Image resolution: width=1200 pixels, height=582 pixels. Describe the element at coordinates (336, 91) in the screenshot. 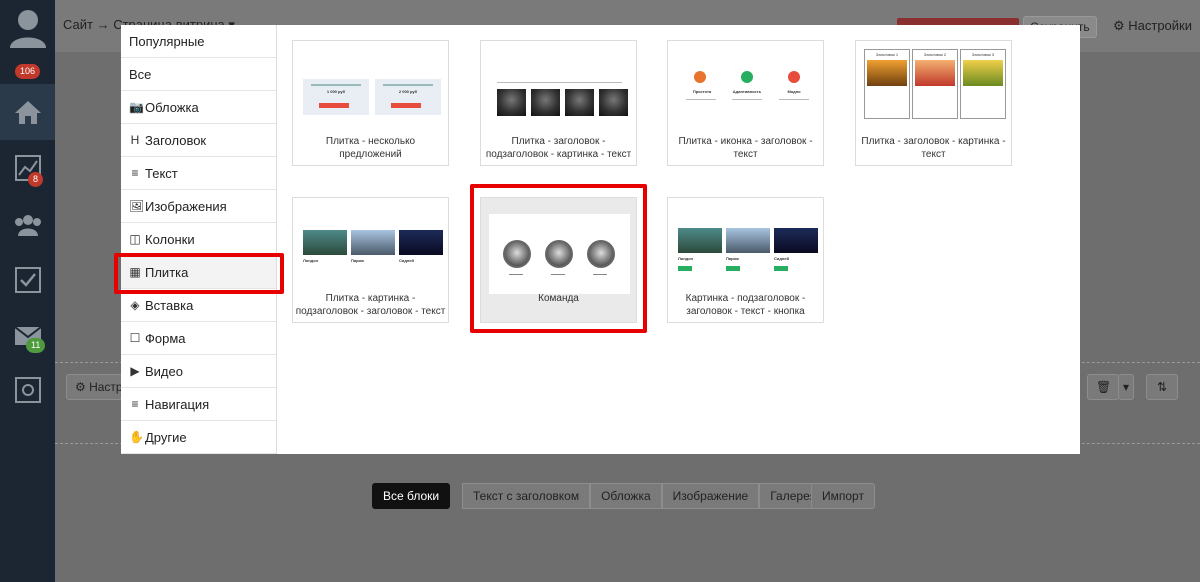

I see `price-value: 1 000 руб` at that location.